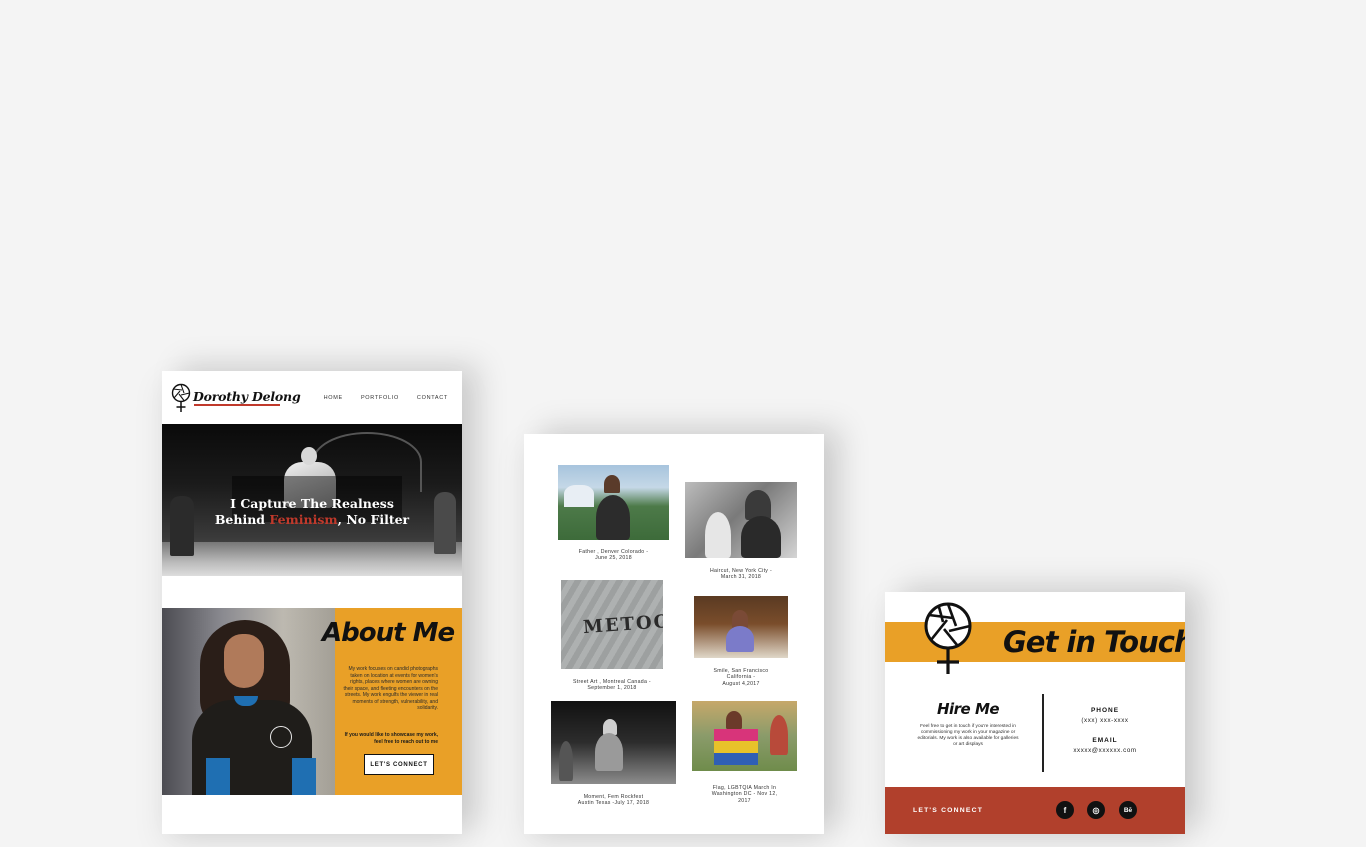 The image size is (1366, 847). I want to click on hero-stage-floor, so click(312, 559).